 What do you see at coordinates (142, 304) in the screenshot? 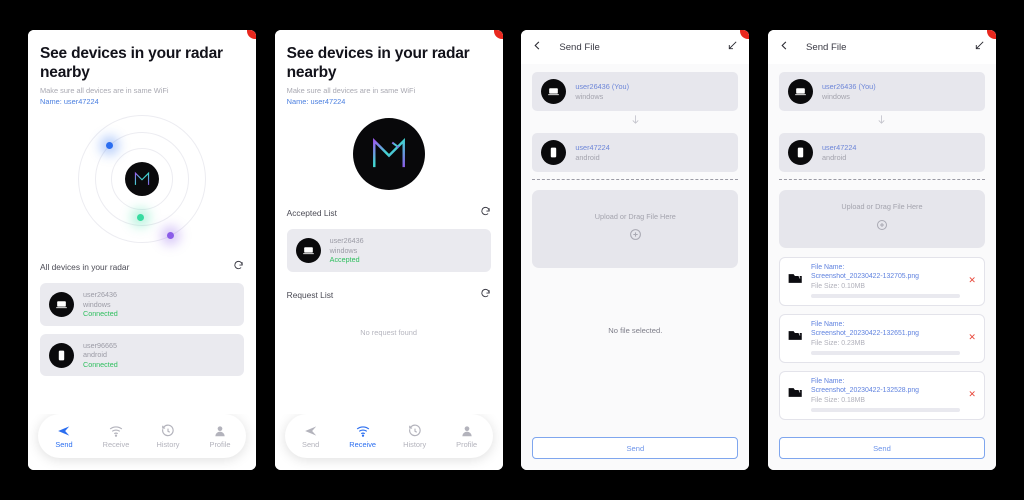
I see `device-row-0: user26436 windows Connected` at bounding box center [142, 304].